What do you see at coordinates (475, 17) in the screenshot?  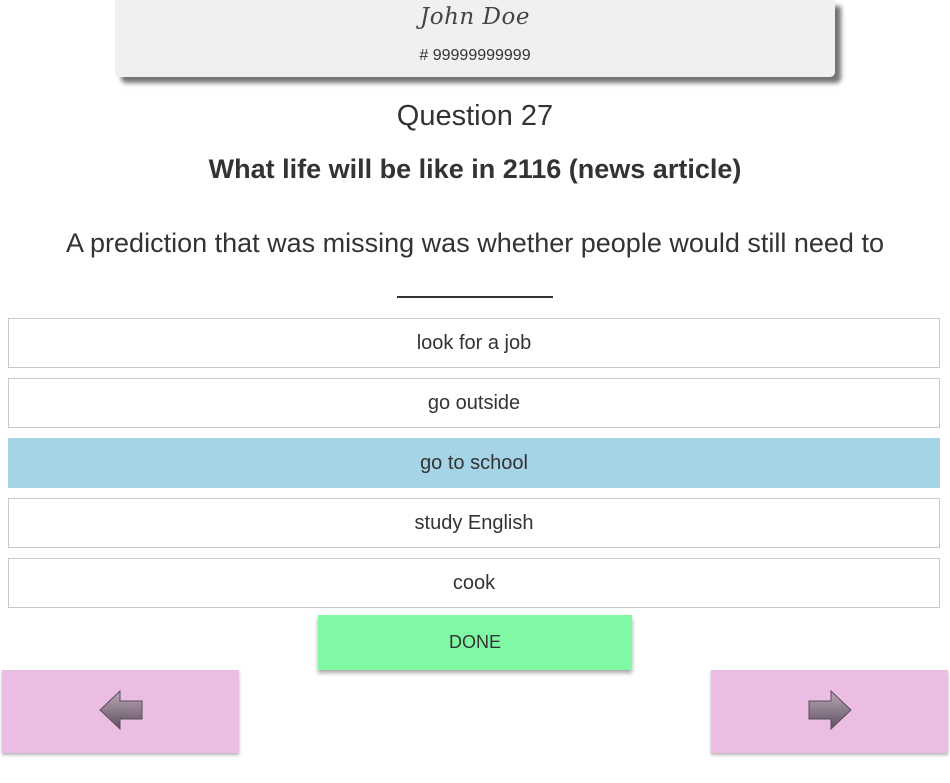 I see `student-name: John Doe` at bounding box center [475, 17].